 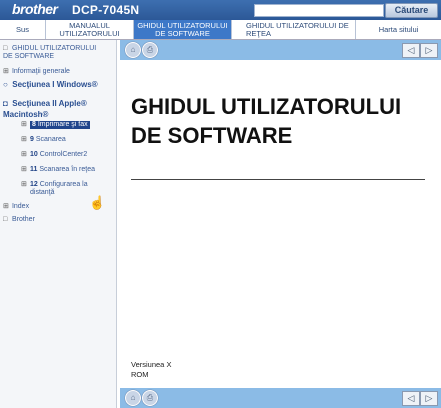 What do you see at coordinates (34, 184) in the screenshot?
I see `chapter-number: 12` at bounding box center [34, 184].